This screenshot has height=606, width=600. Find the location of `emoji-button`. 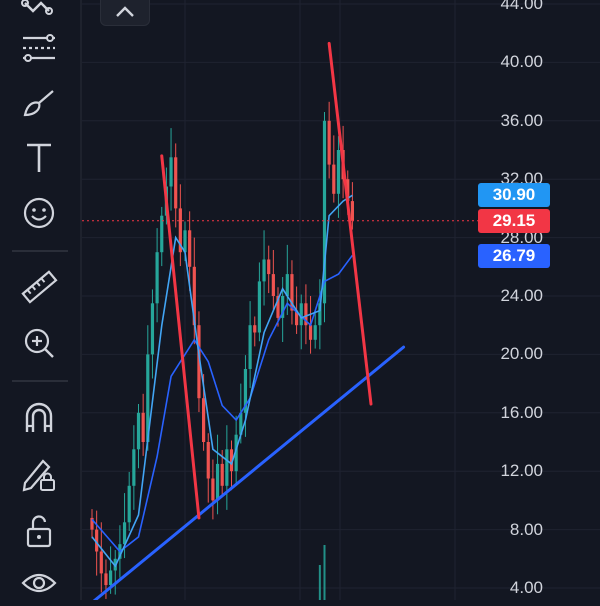

emoji-button is located at coordinates (39, 213).